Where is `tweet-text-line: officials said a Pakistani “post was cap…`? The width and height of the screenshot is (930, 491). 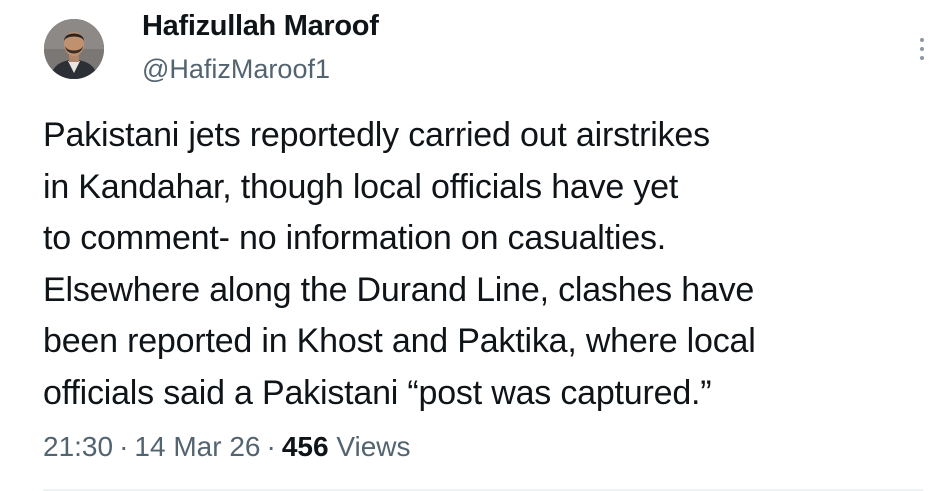 tweet-text-line: officials said a Pakistani “post was cap… is located at coordinates (377, 392).